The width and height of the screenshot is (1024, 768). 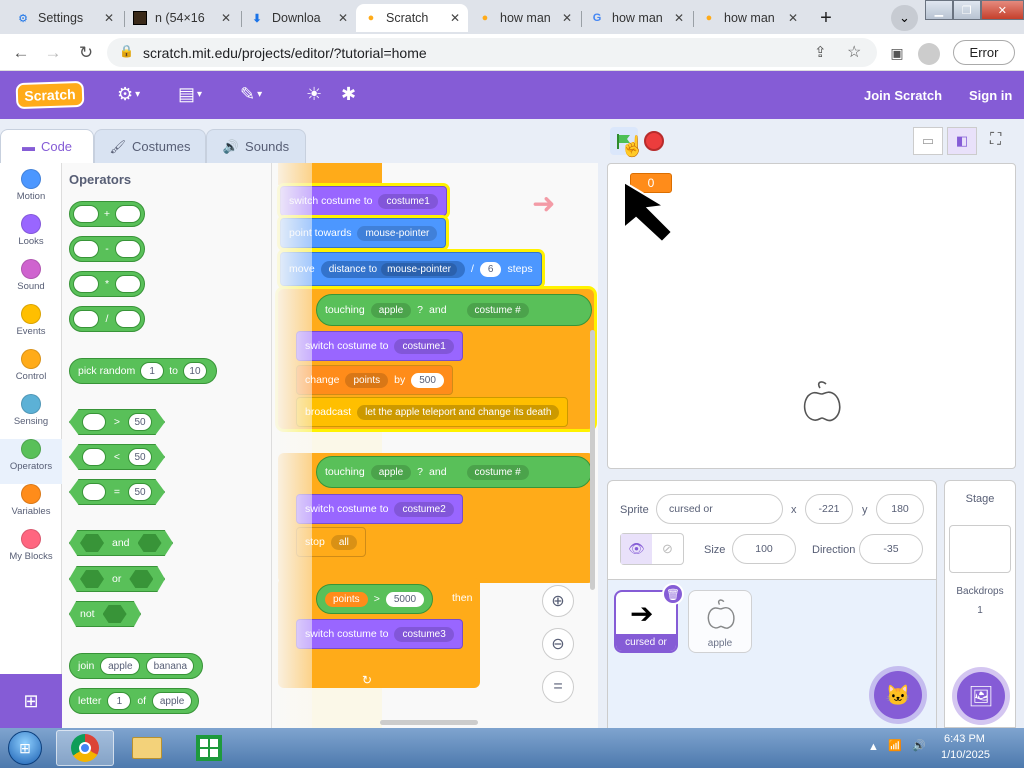 What do you see at coordinates (150, 146) in the screenshot?
I see `tab-costumes: 🖌 Costumes` at bounding box center [150, 146].